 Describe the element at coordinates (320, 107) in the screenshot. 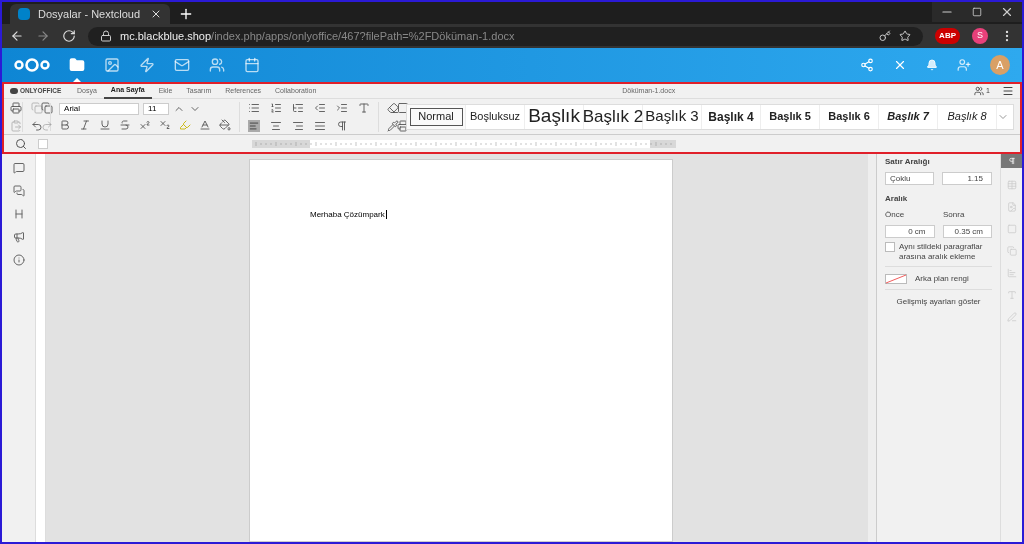

I see `decrease-indent-icon` at that location.